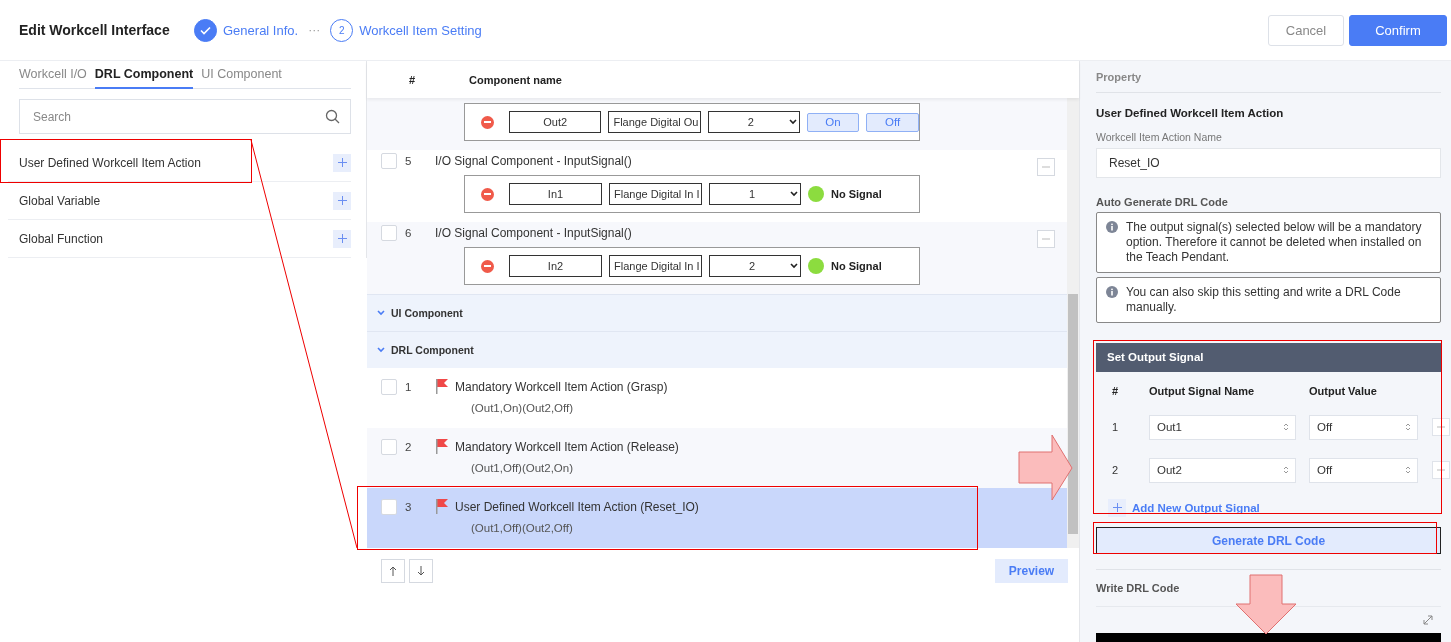  Describe the element at coordinates (408, 161) in the screenshot. I see `row-number: 5` at that location.